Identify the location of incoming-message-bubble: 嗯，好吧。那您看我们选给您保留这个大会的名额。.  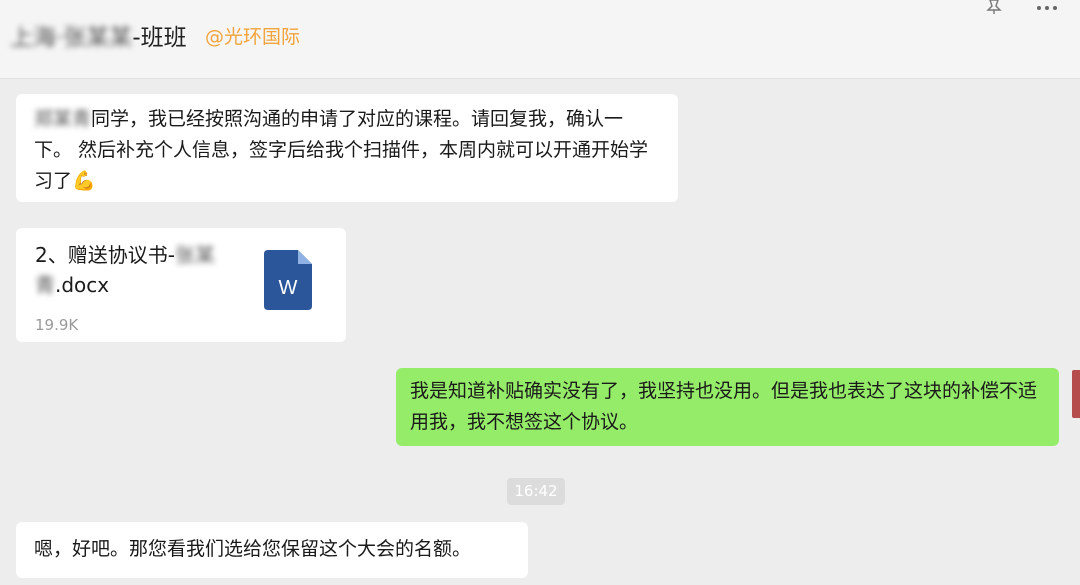
(272, 550).